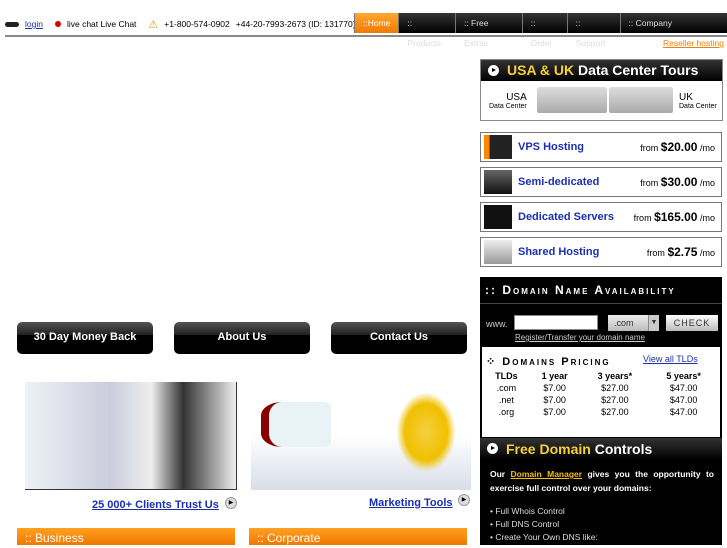  I want to click on live-chat-link: live chat Live Chat, so click(101, 24).